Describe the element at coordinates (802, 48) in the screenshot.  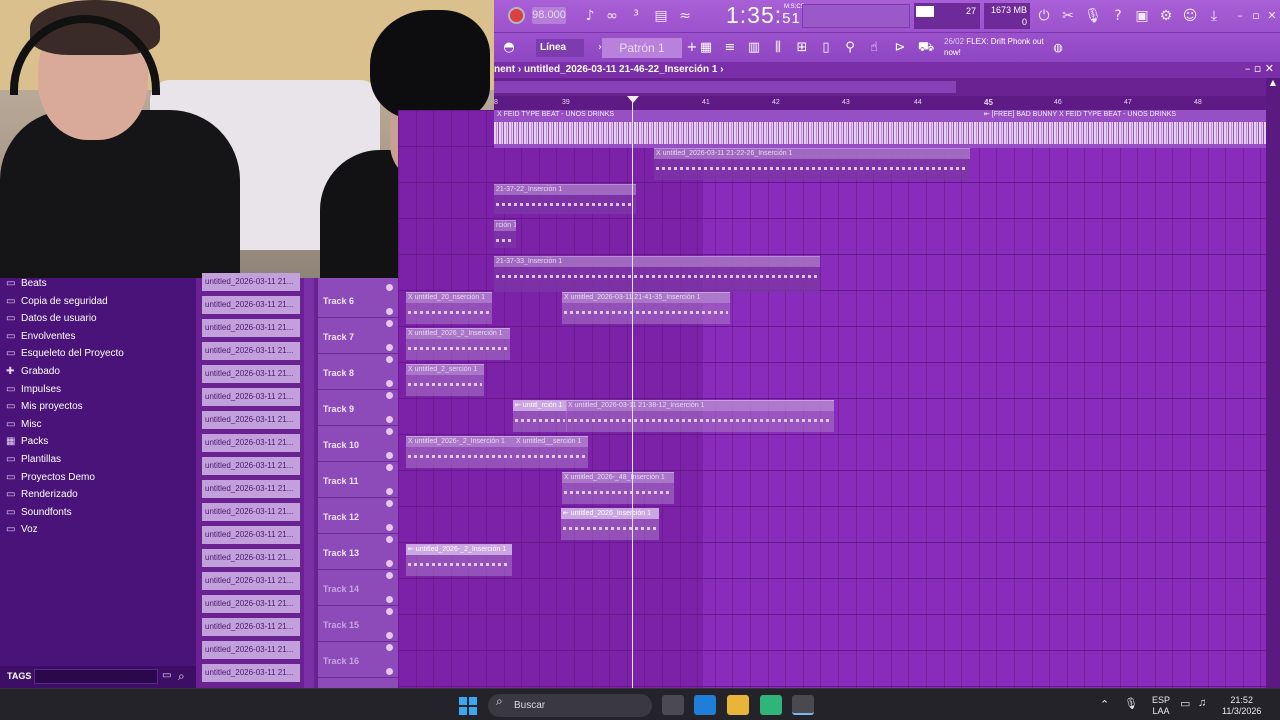
I see `browser-tree-icon: ⊞` at that location.